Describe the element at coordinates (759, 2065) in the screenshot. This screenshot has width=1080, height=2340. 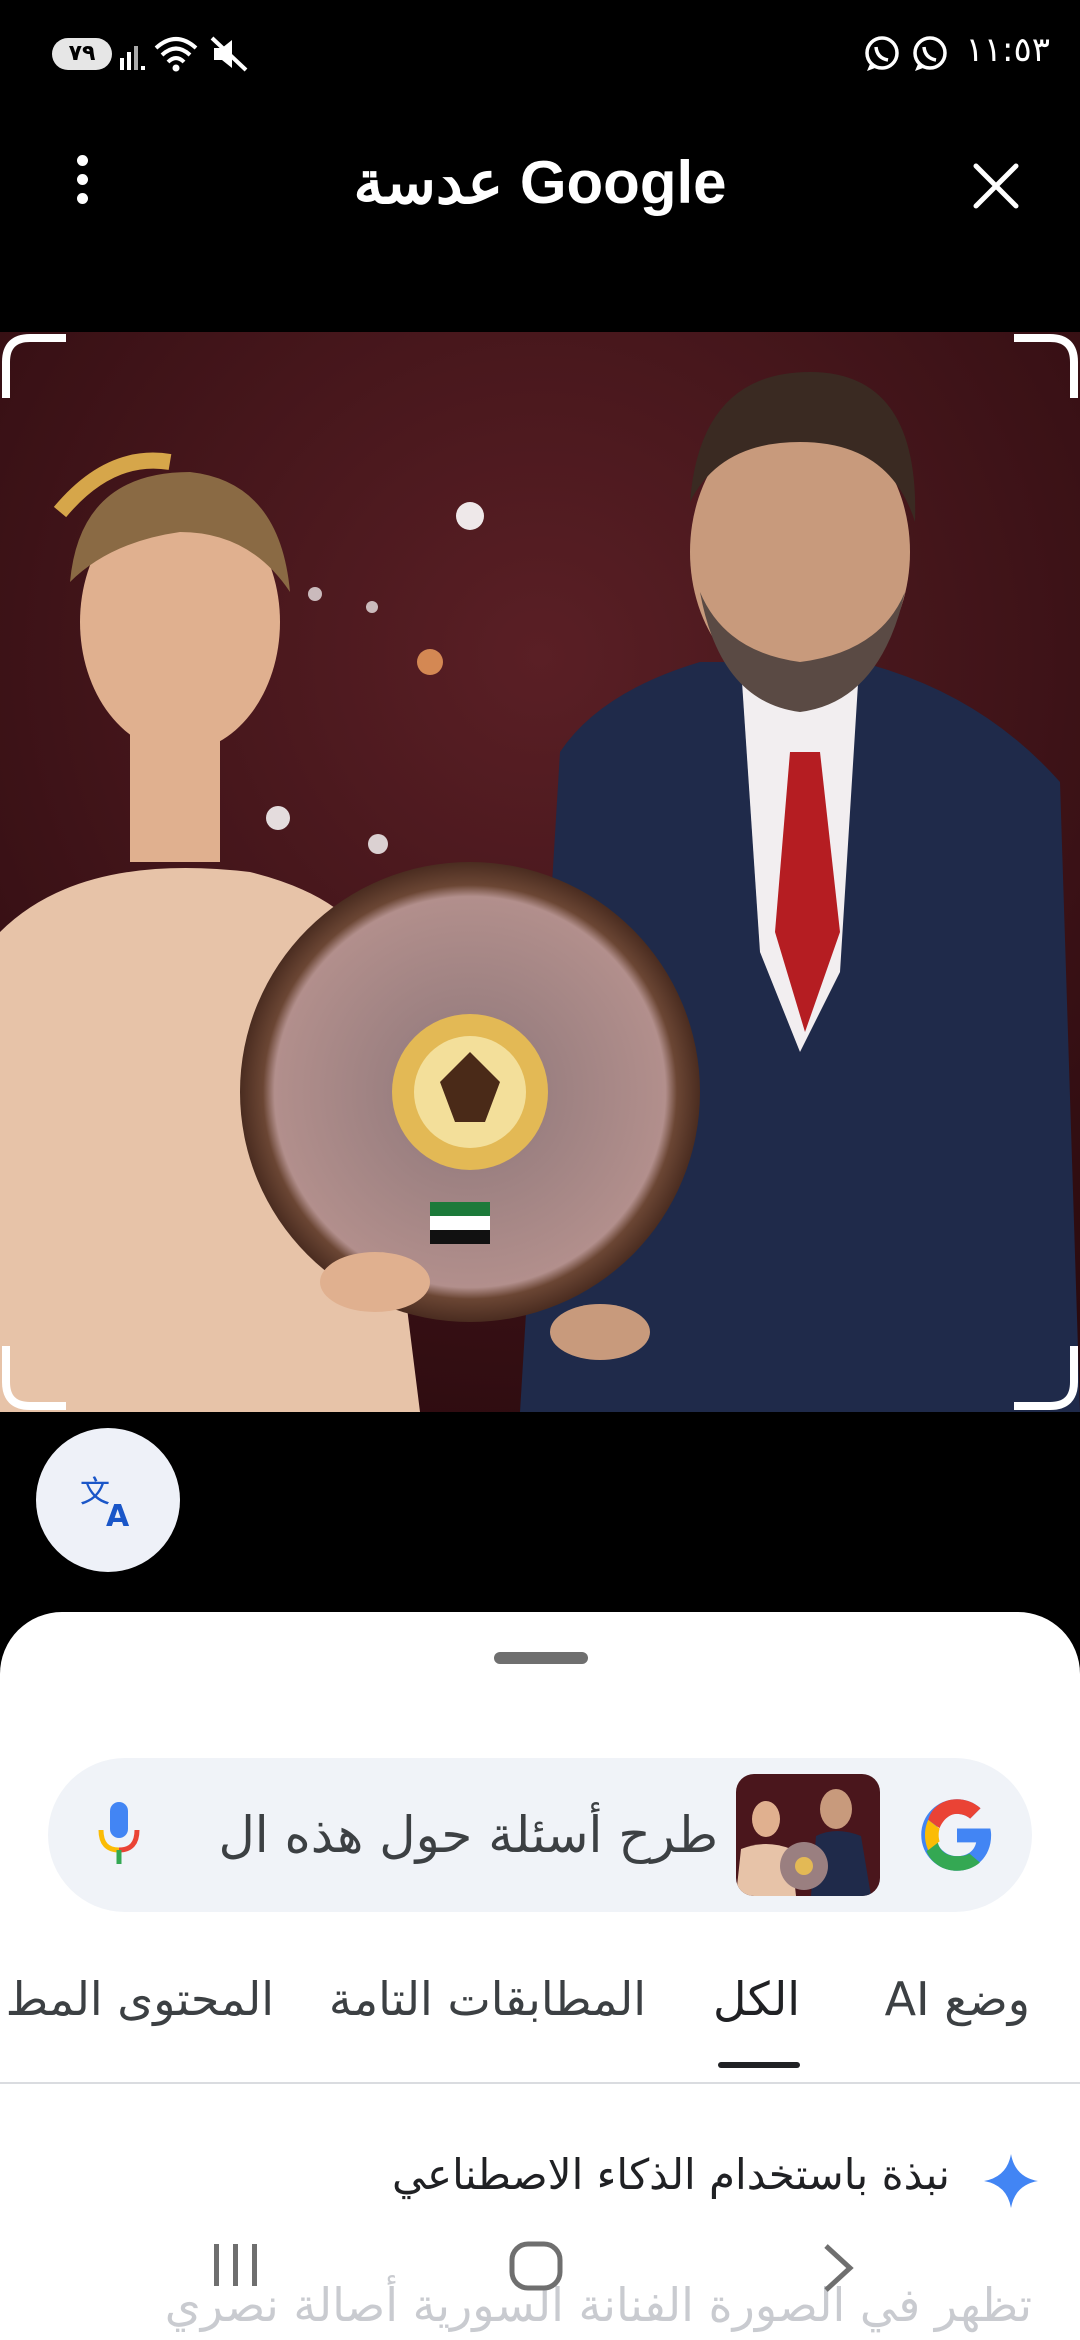
I see `tab-selected-indicator` at that location.